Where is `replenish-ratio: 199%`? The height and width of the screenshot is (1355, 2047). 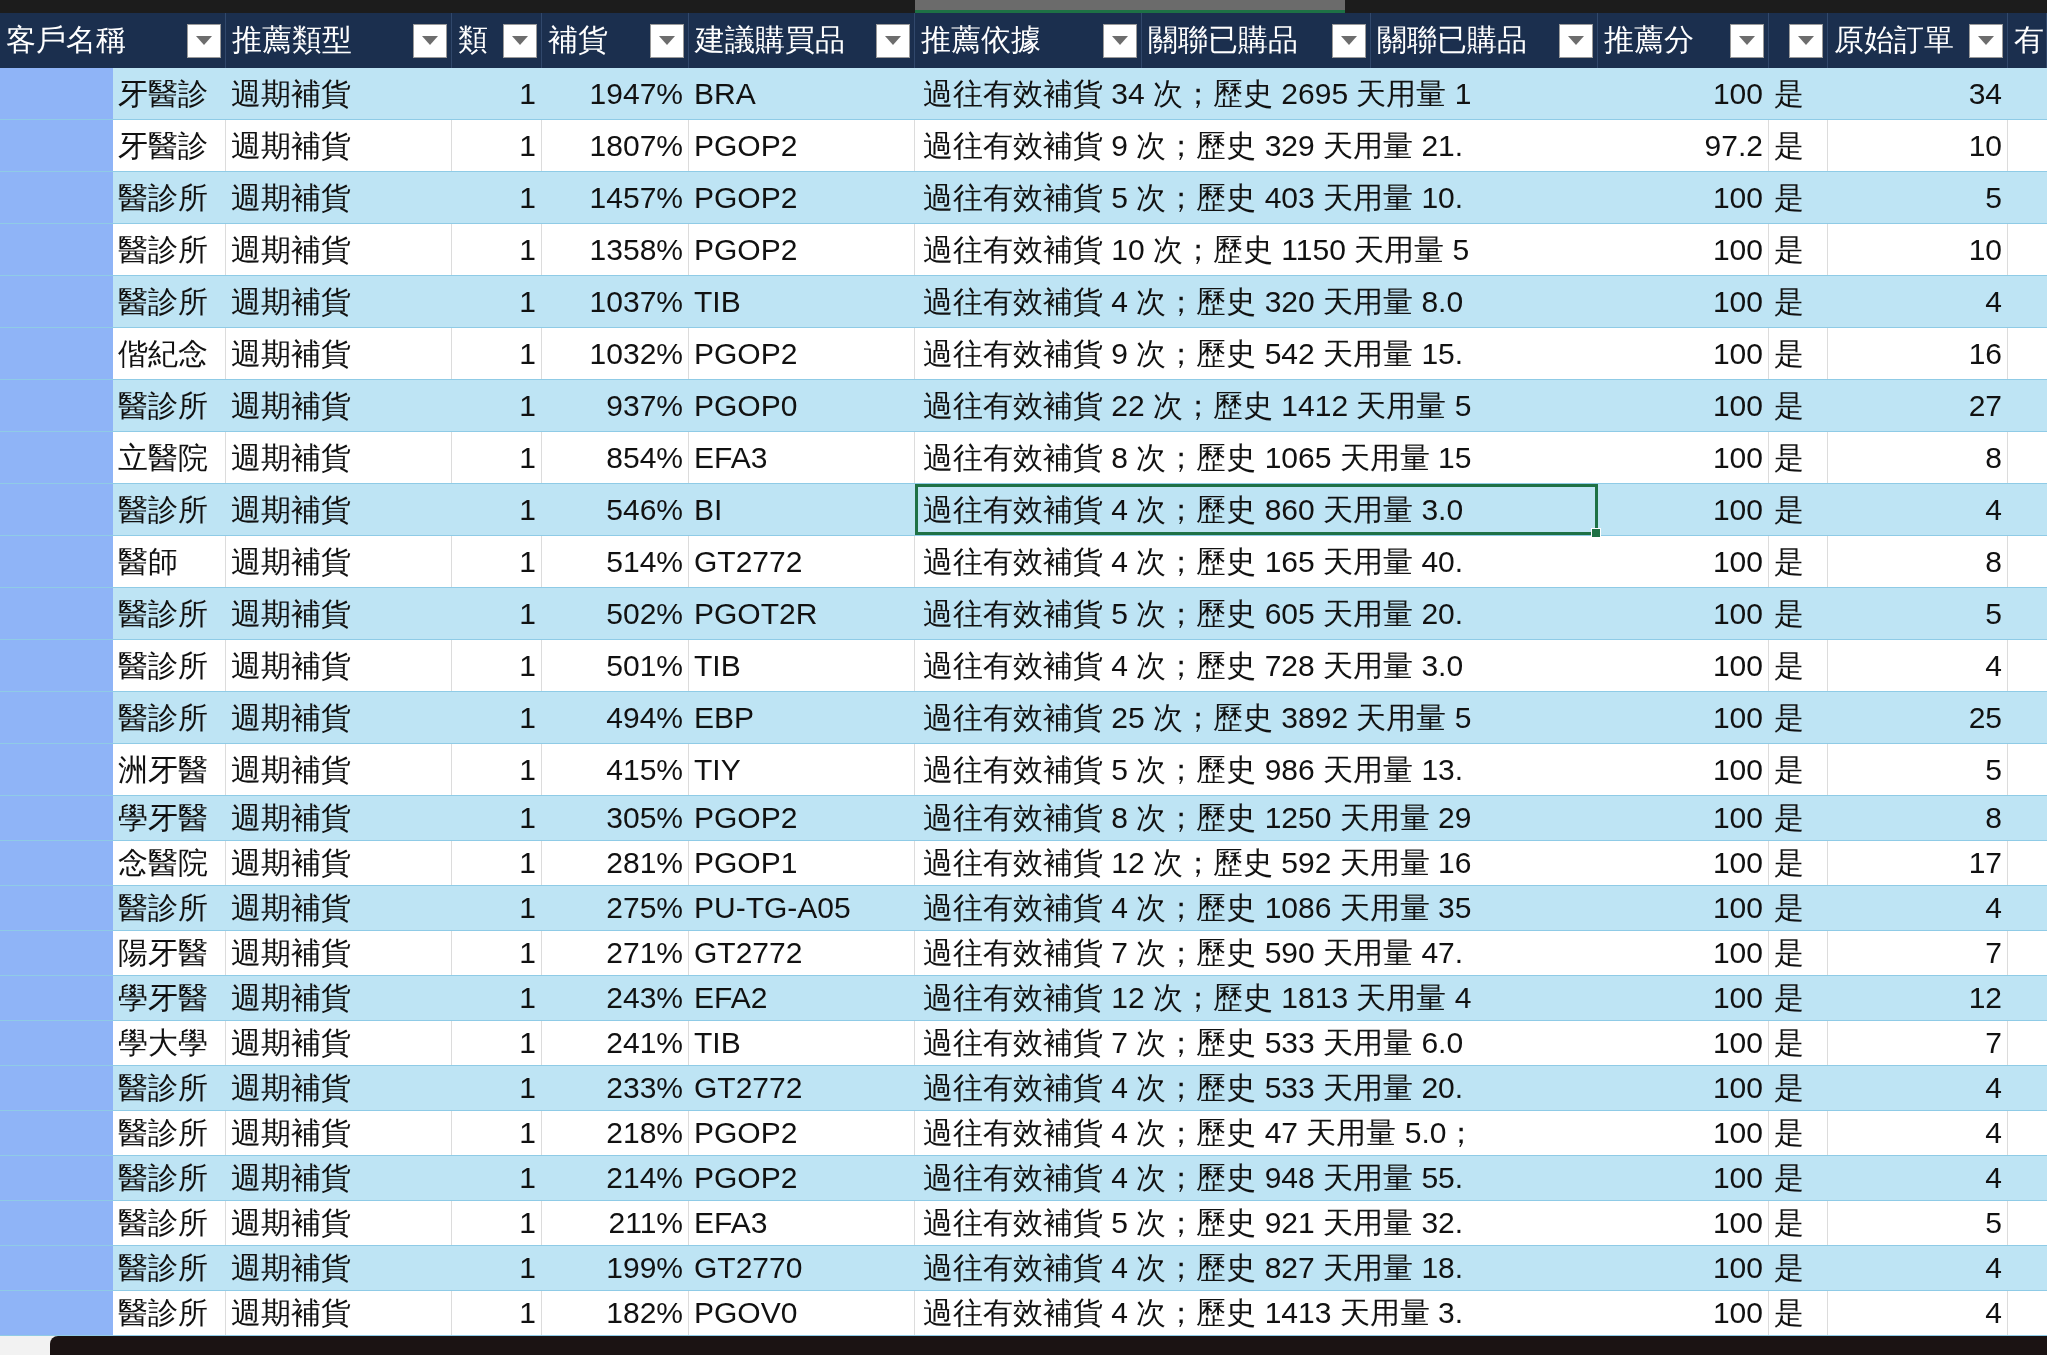
replenish-ratio: 199% is located at coordinates (644, 1268).